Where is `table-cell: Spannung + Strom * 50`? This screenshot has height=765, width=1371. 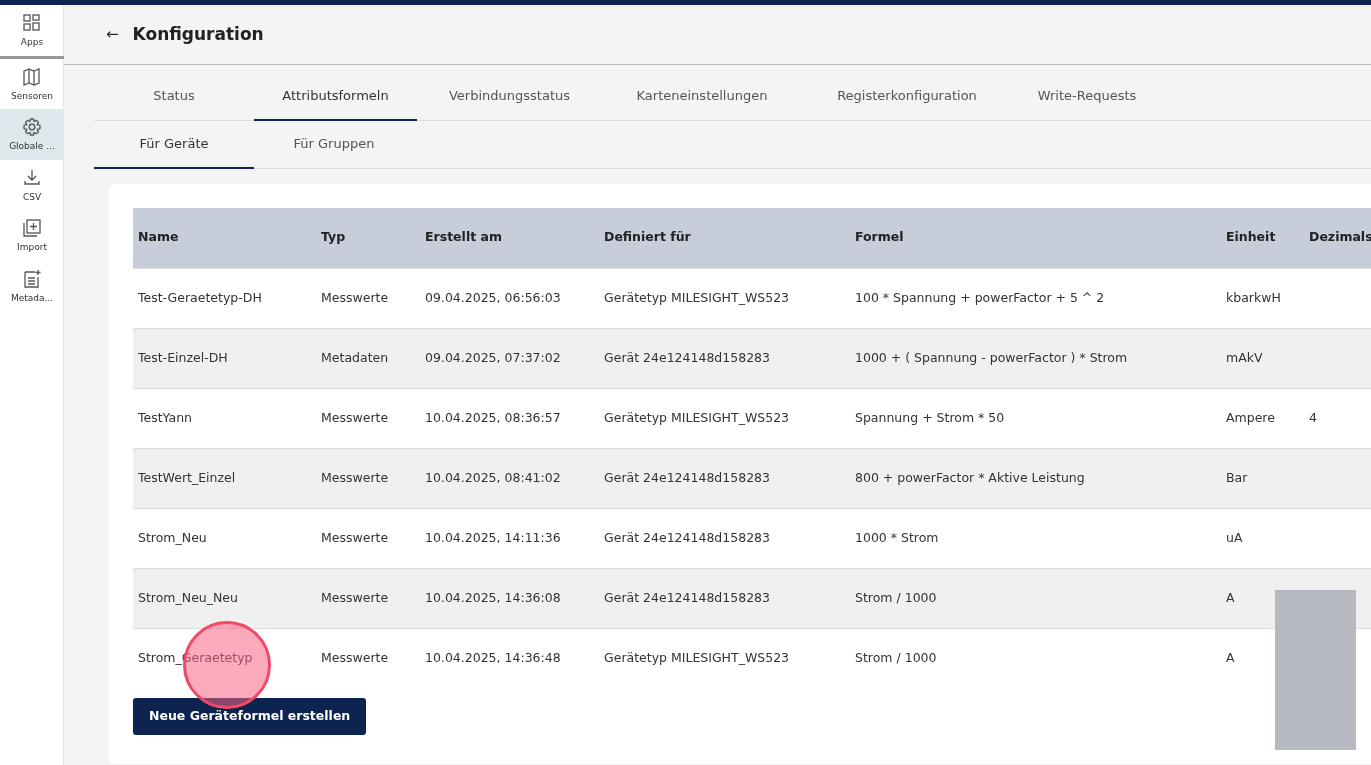 table-cell: Spannung + Strom * 50 is located at coordinates (930, 417).